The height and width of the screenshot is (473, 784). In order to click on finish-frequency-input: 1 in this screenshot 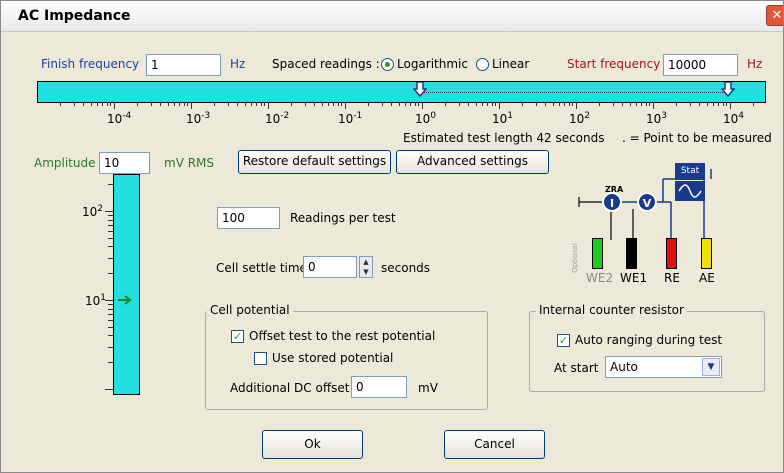, I will do `click(183, 65)`.